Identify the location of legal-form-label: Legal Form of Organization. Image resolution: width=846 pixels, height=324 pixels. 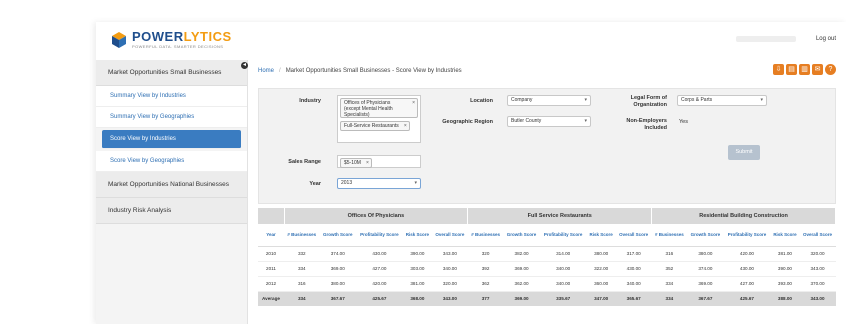
(648, 101).